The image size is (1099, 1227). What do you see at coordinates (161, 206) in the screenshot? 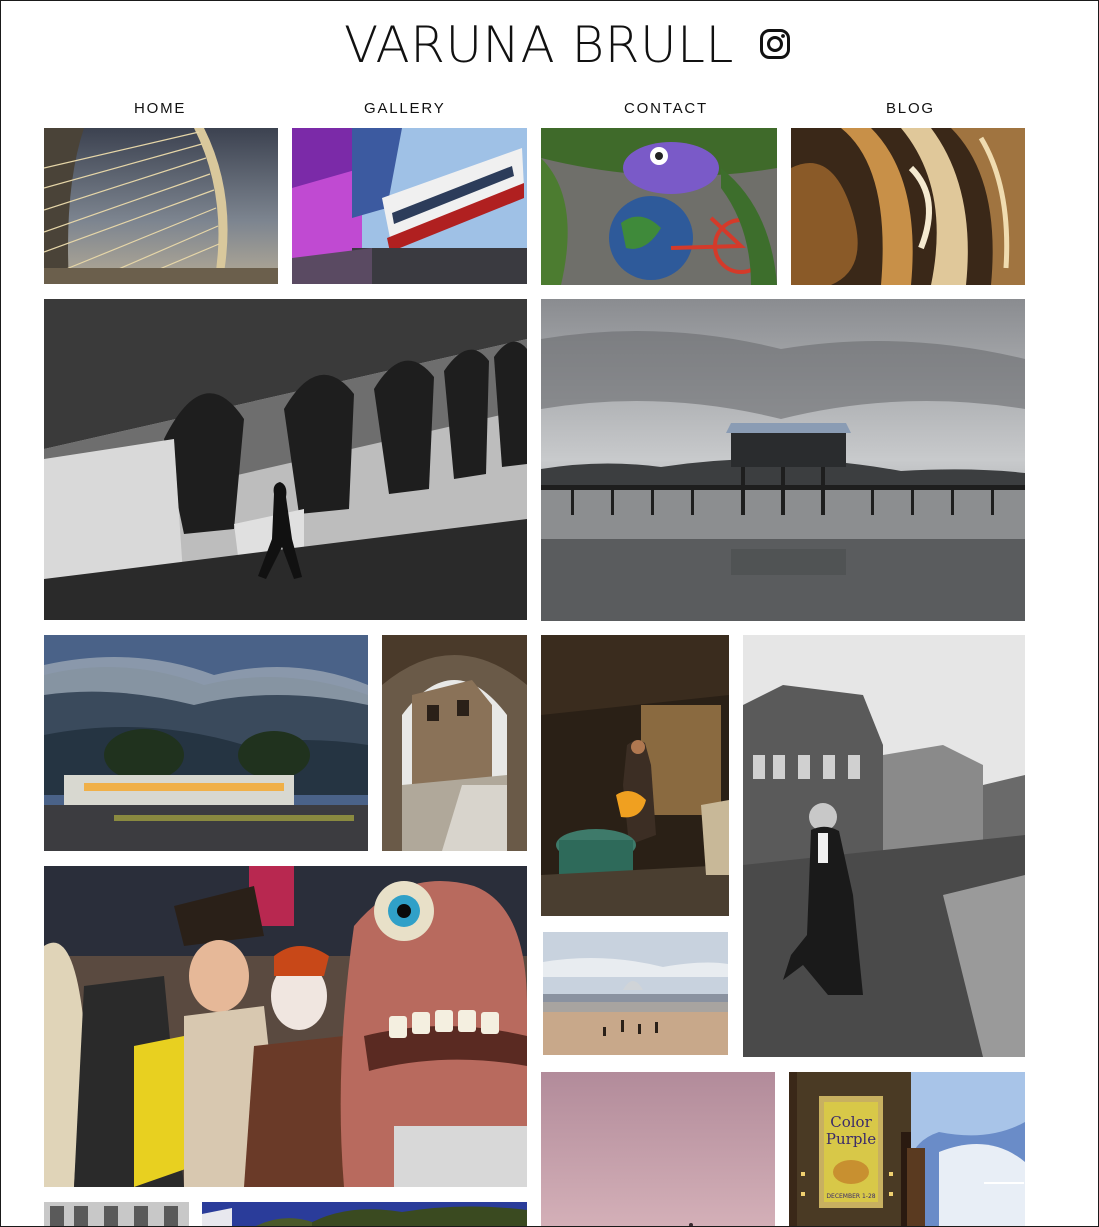
I see `photo-bridge` at bounding box center [161, 206].